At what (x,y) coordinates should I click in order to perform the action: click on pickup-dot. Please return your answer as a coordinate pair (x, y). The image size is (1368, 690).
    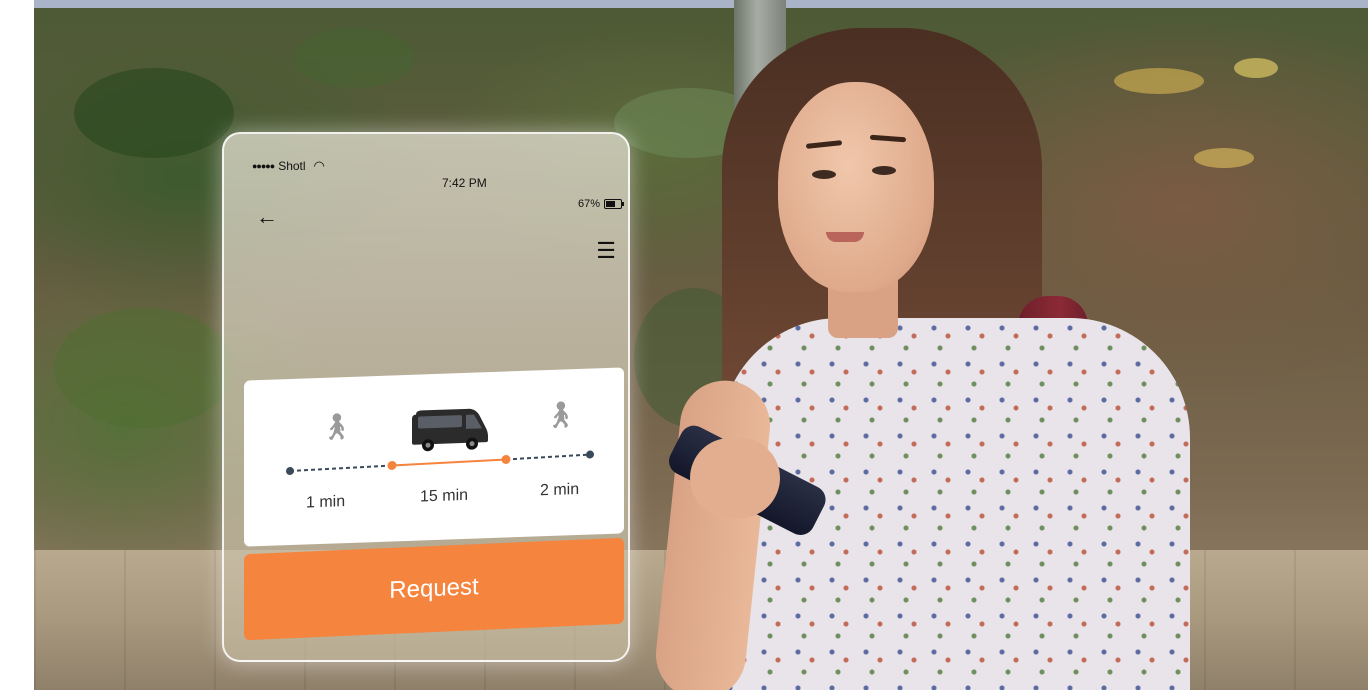
    Looking at the image, I should click on (392, 465).